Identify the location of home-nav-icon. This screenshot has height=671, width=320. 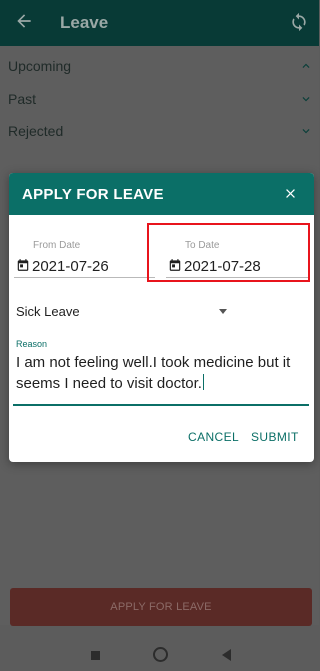
(160, 654).